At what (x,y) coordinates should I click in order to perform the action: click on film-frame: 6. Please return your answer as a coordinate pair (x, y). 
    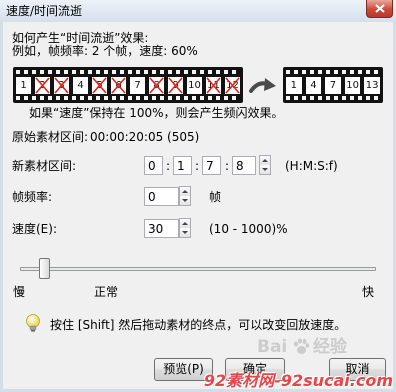
    Looking at the image, I should click on (118, 85).